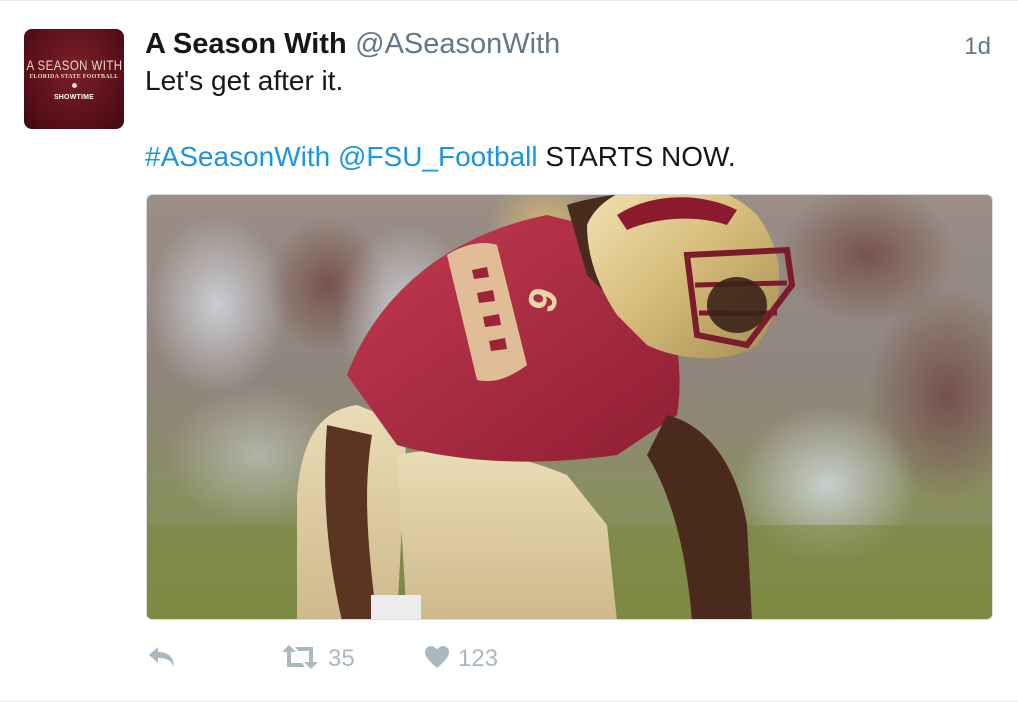 The height and width of the screenshot is (702, 1018). What do you see at coordinates (300, 659) in the screenshot?
I see `retweet-icon` at bounding box center [300, 659].